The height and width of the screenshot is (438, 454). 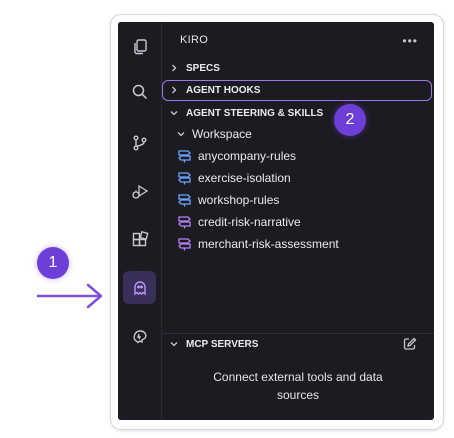 What do you see at coordinates (222, 344) in the screenshot?
I see `section-mcp-servers-label: MCP SERVERS` at bounding box center [222, 344].